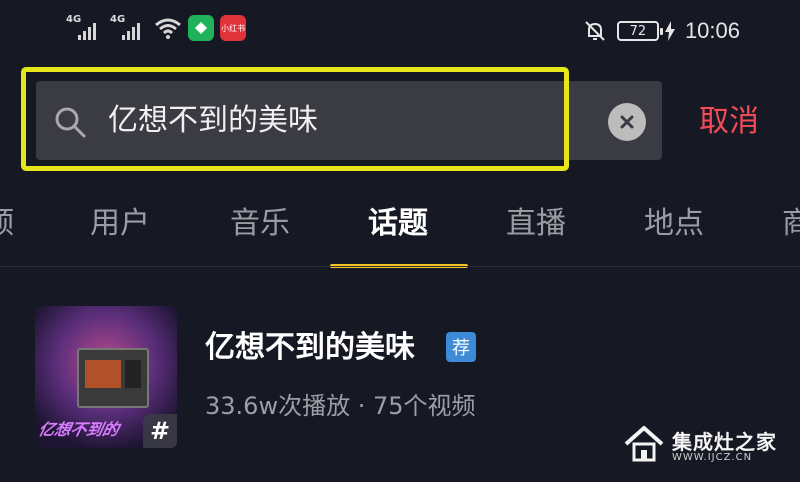  I want to click on status-bar: 4G 4G 小红书 72 10:06, so click(400, 31).